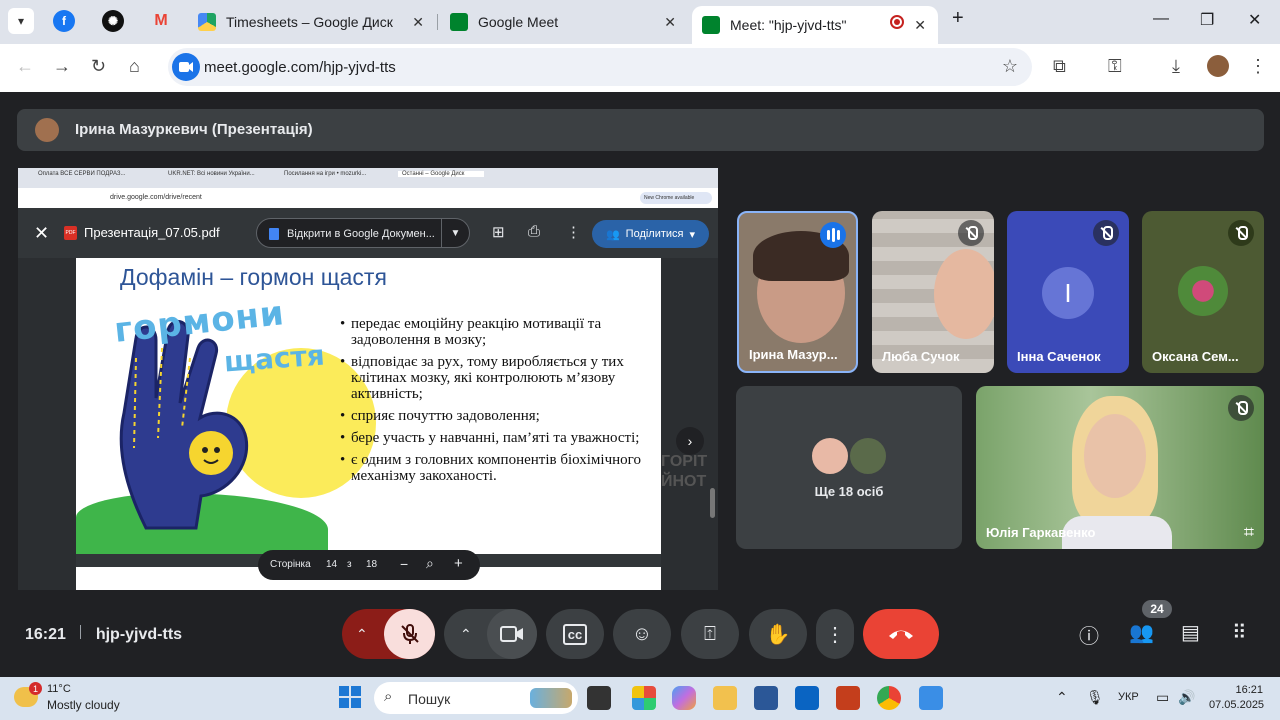 The width and height of the screenshot is (1280, 720). What do you see at coordinates (1162, 697) in the screenshot?
I see `network-icon: ▭` at bounding box center [1162, 697].